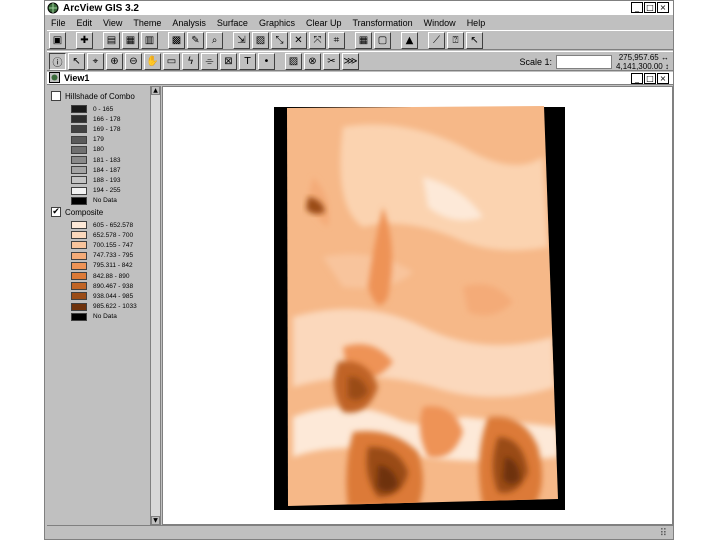 The width and height of the screenshot is (720, 540). I want to click on scroll-up-icon: ▲, so click(155, 90).